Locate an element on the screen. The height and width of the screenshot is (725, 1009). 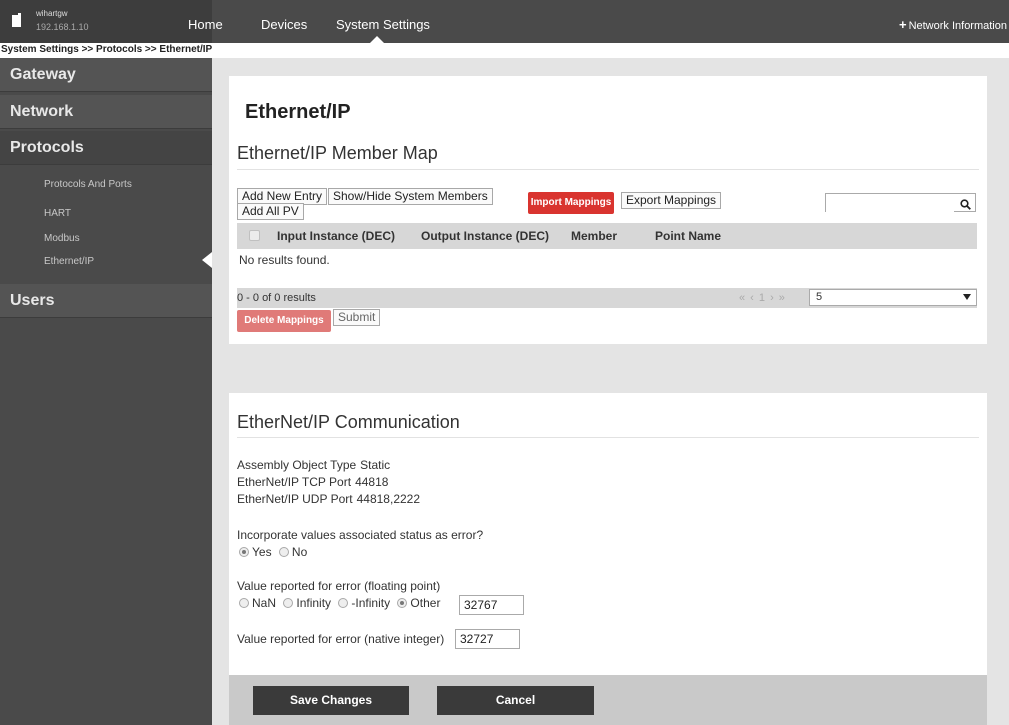
info-label: EtherNet/IP TCP Port is located at coordinates (294, 482).